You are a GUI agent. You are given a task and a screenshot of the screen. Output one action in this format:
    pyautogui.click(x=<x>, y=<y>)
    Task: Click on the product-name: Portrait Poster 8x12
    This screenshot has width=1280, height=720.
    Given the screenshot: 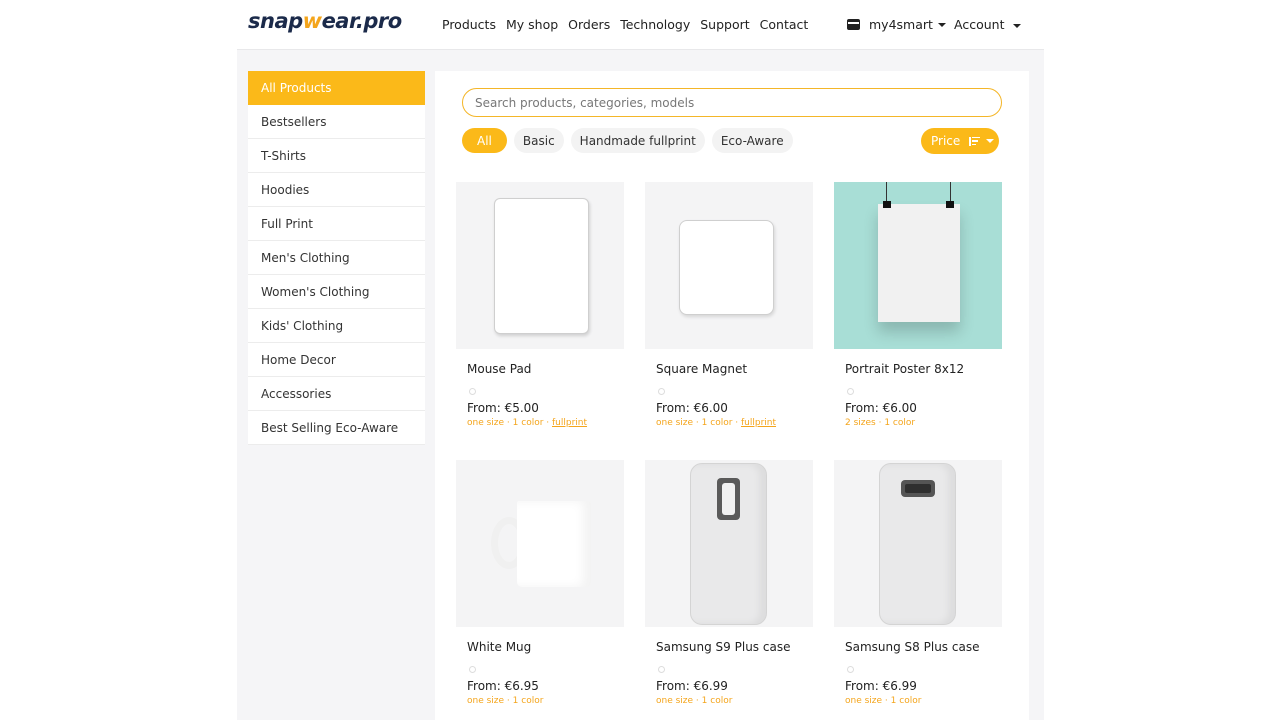 What is the action you would take?
    pyautogui.click(x=918, y=369)
    